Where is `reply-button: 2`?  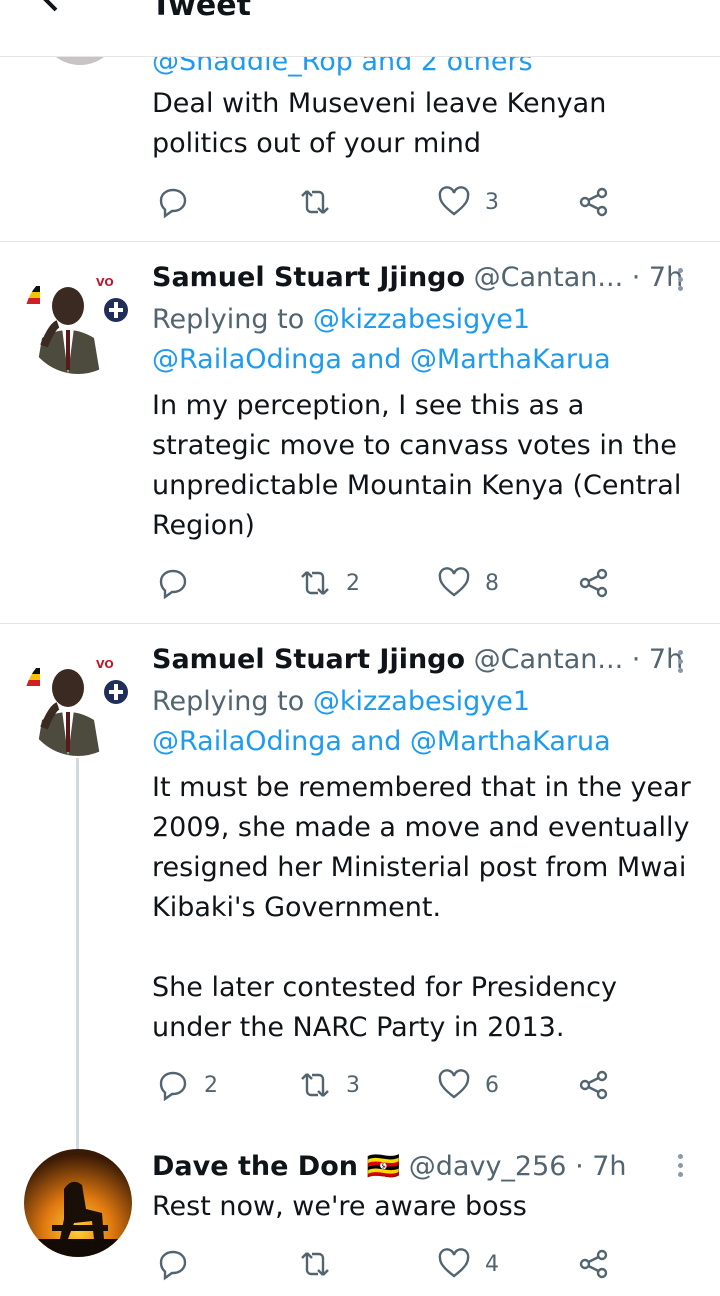
reply-button: 2 is located at coordinates (187, 1085).